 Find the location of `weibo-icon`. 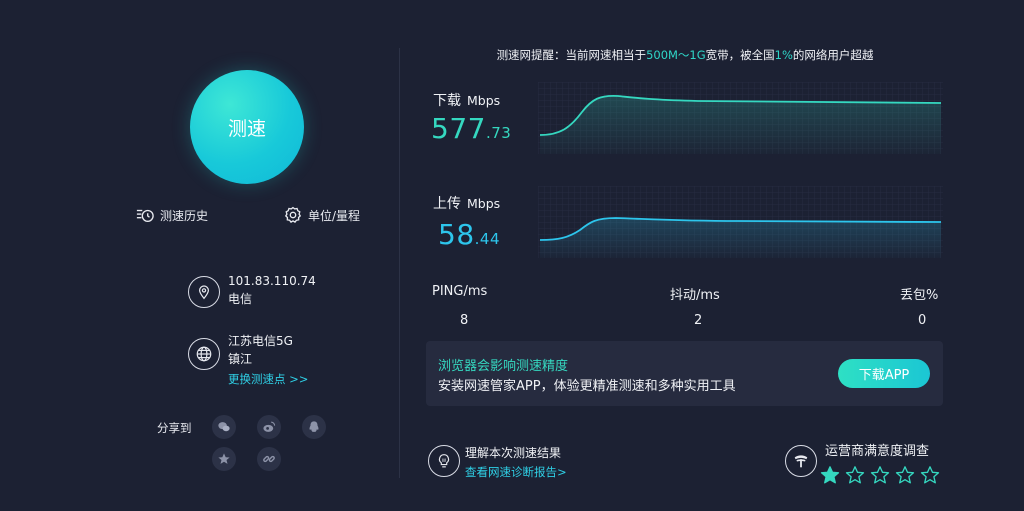

weibo-icon is located at coordinates (269, 427).